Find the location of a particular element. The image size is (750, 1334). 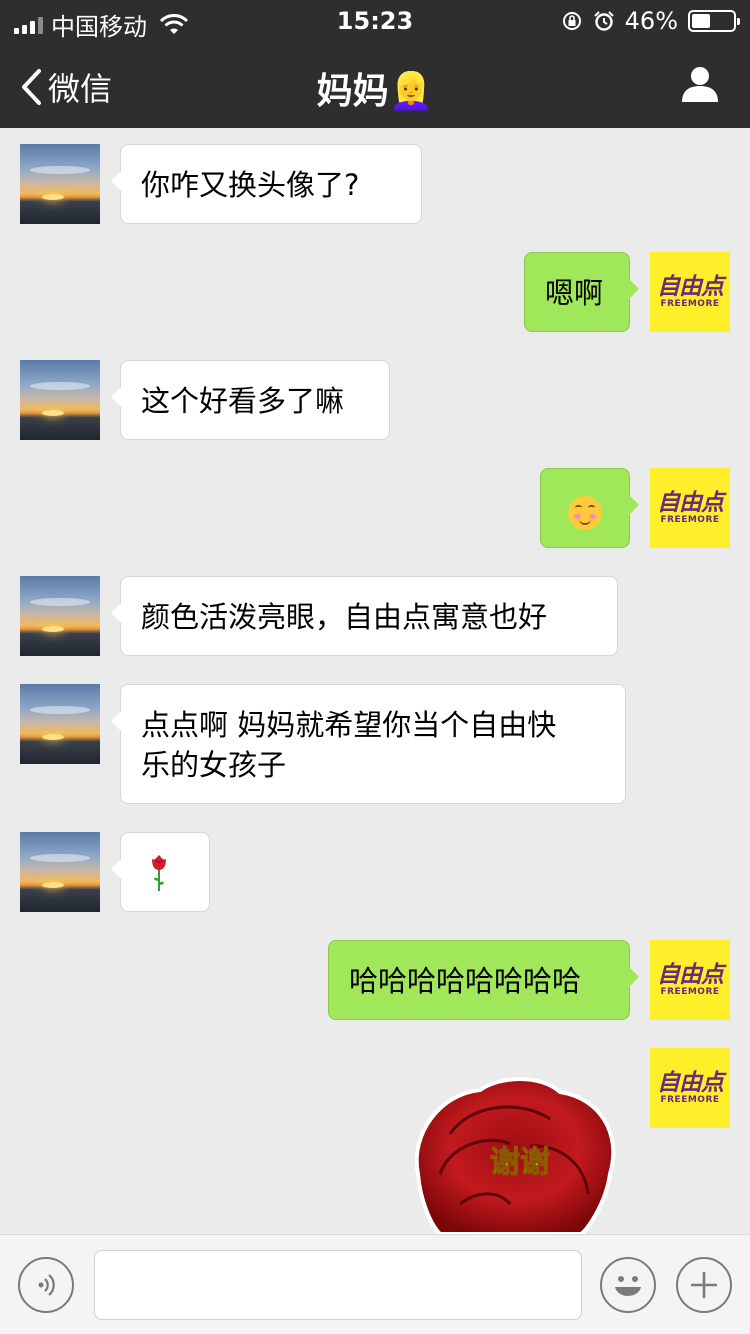

contact-name: 妈妈 is located at coordinates (352, 91).